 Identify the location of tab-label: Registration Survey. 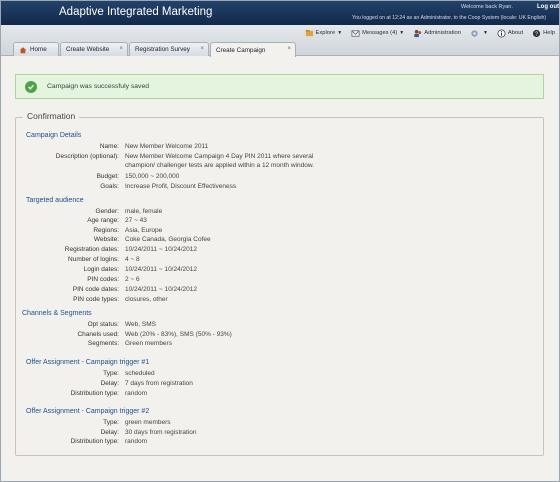
(162, 49).